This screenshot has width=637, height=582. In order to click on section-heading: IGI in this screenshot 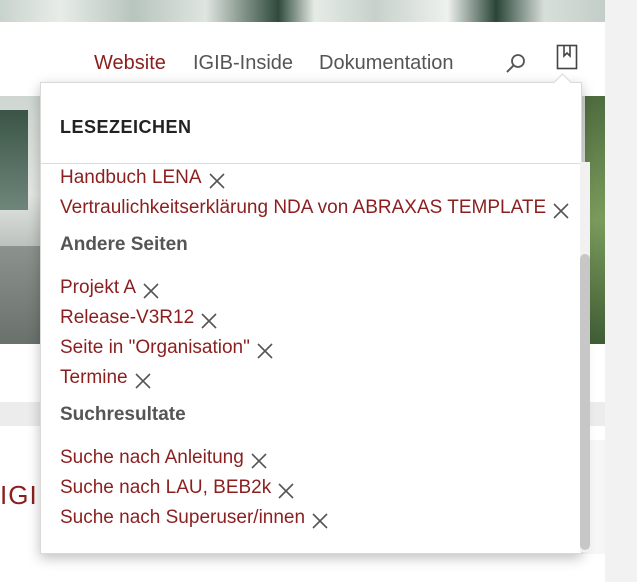, I will do `click(19, 495)`.